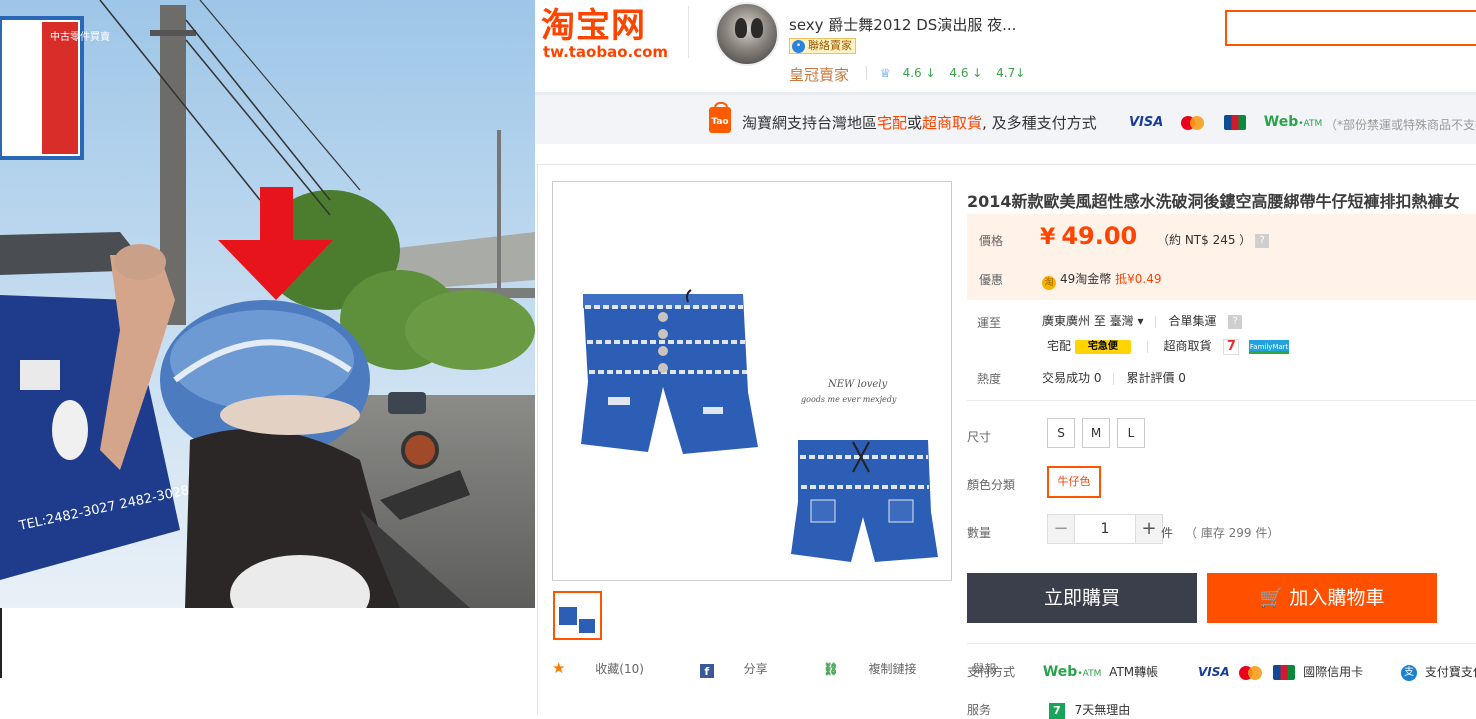  Describe the element at coordinates (759, 425) in the screenshot. I see `shorts-illustration: NEW lovely goods me ever mexjedy` at that location.